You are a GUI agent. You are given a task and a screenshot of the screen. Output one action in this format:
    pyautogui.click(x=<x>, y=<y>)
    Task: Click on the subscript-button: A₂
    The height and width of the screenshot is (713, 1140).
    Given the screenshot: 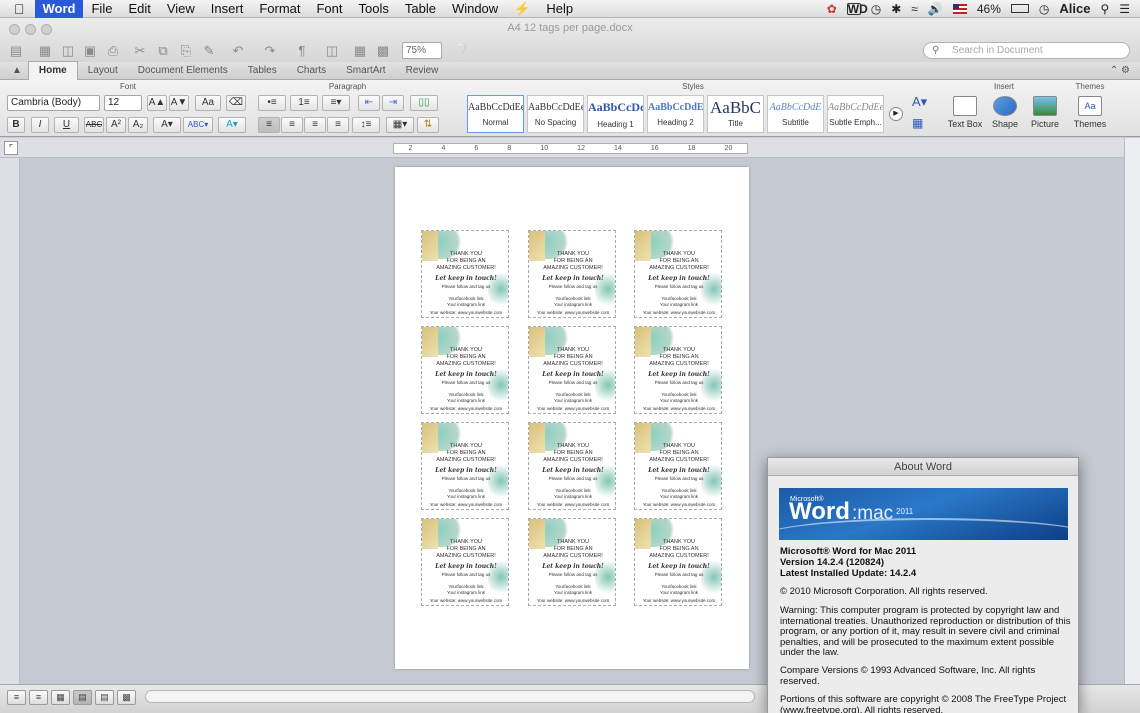 What is the action you would take?
    pyautogui.click(x=138, y=125)
    